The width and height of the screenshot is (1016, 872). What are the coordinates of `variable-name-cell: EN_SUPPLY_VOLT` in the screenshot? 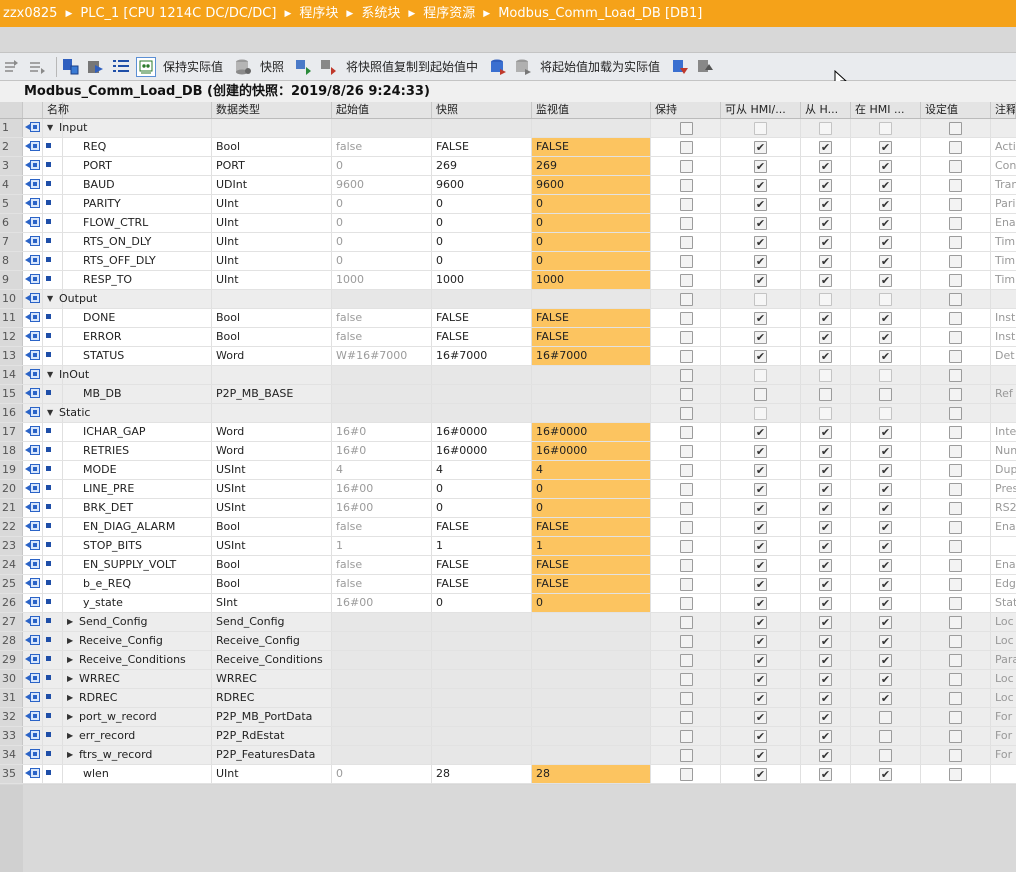 It's located at (145, 565).